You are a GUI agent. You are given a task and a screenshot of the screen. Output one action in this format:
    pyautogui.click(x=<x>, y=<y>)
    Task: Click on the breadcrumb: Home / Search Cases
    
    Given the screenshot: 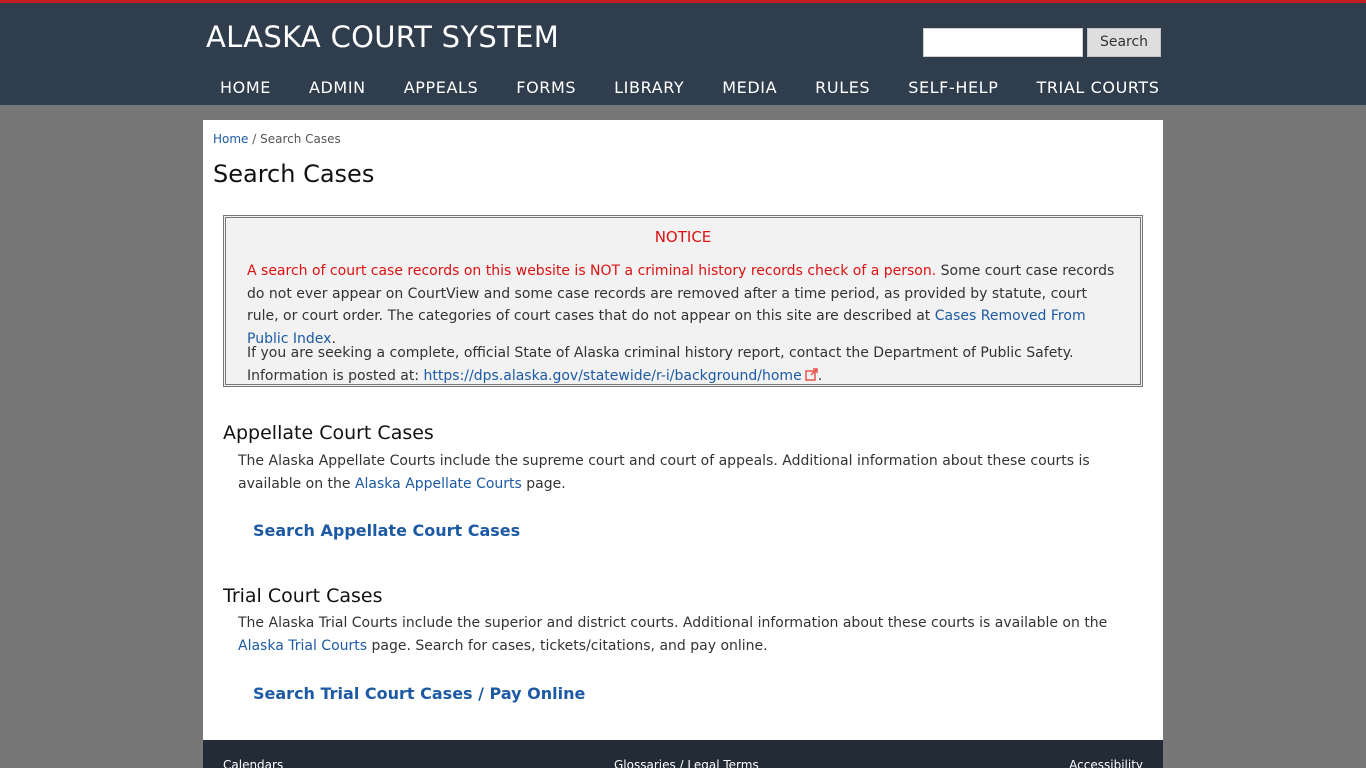 What is the action you would take?
    pyautogui.click(x=277, y=139)
    